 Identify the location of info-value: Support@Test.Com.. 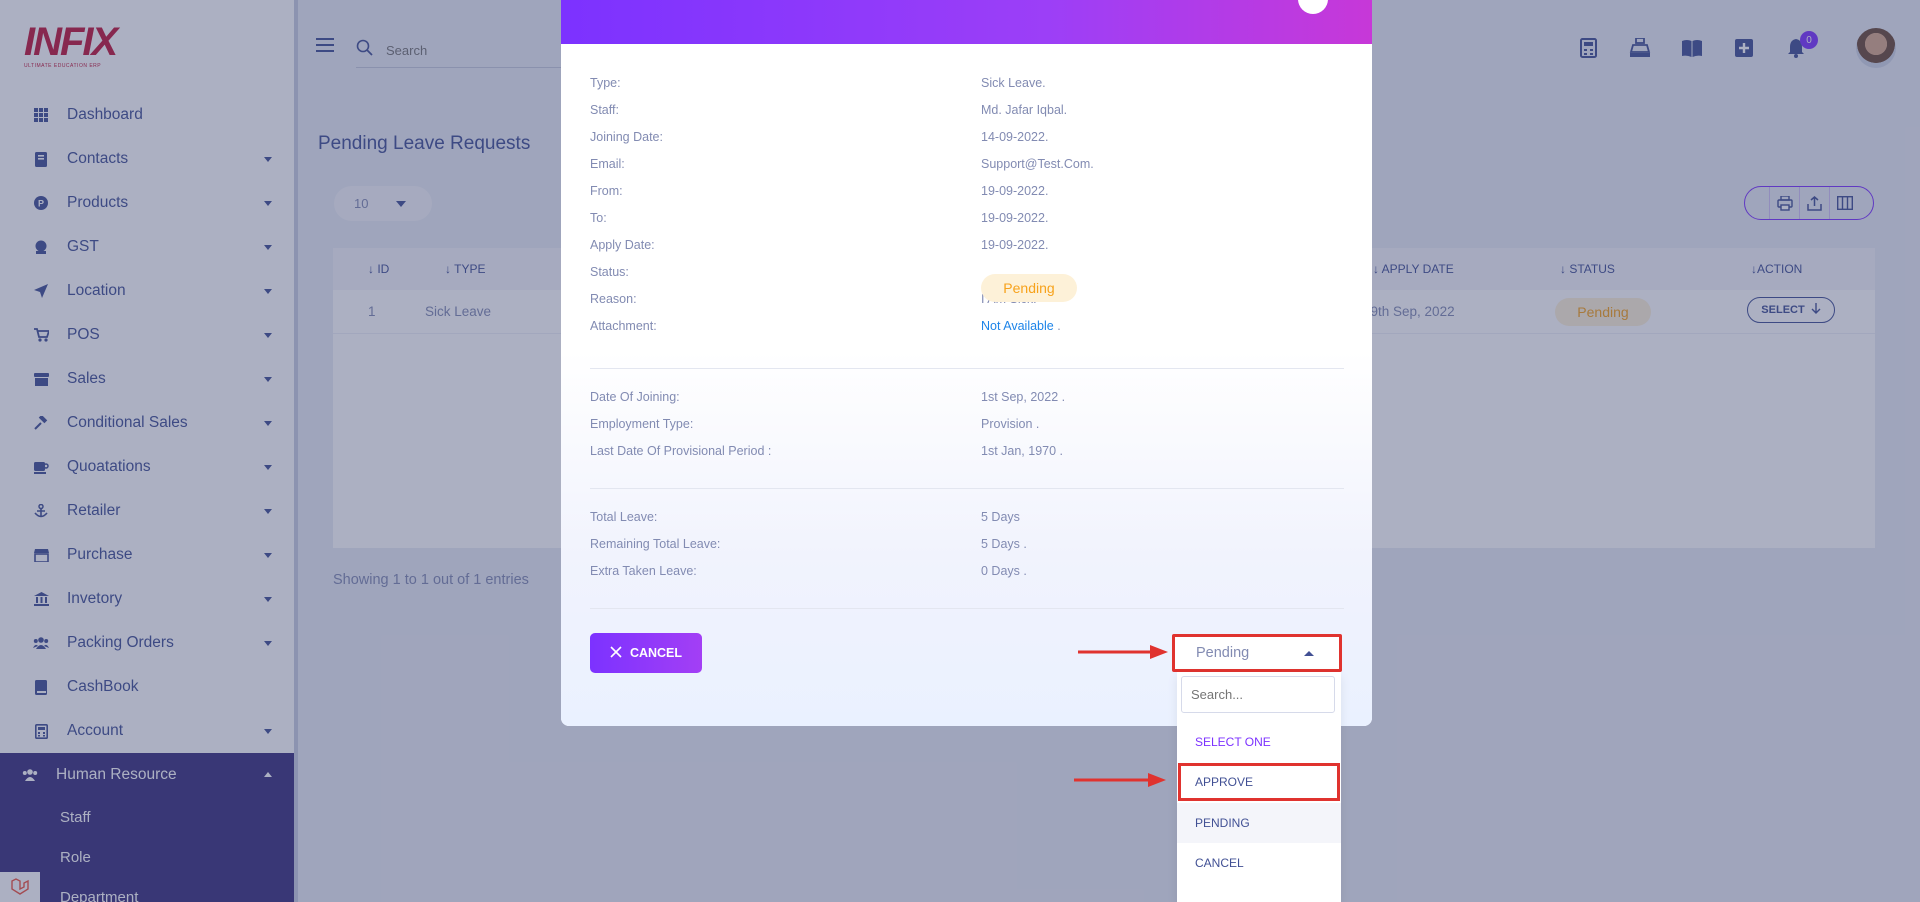
(1037, 164).